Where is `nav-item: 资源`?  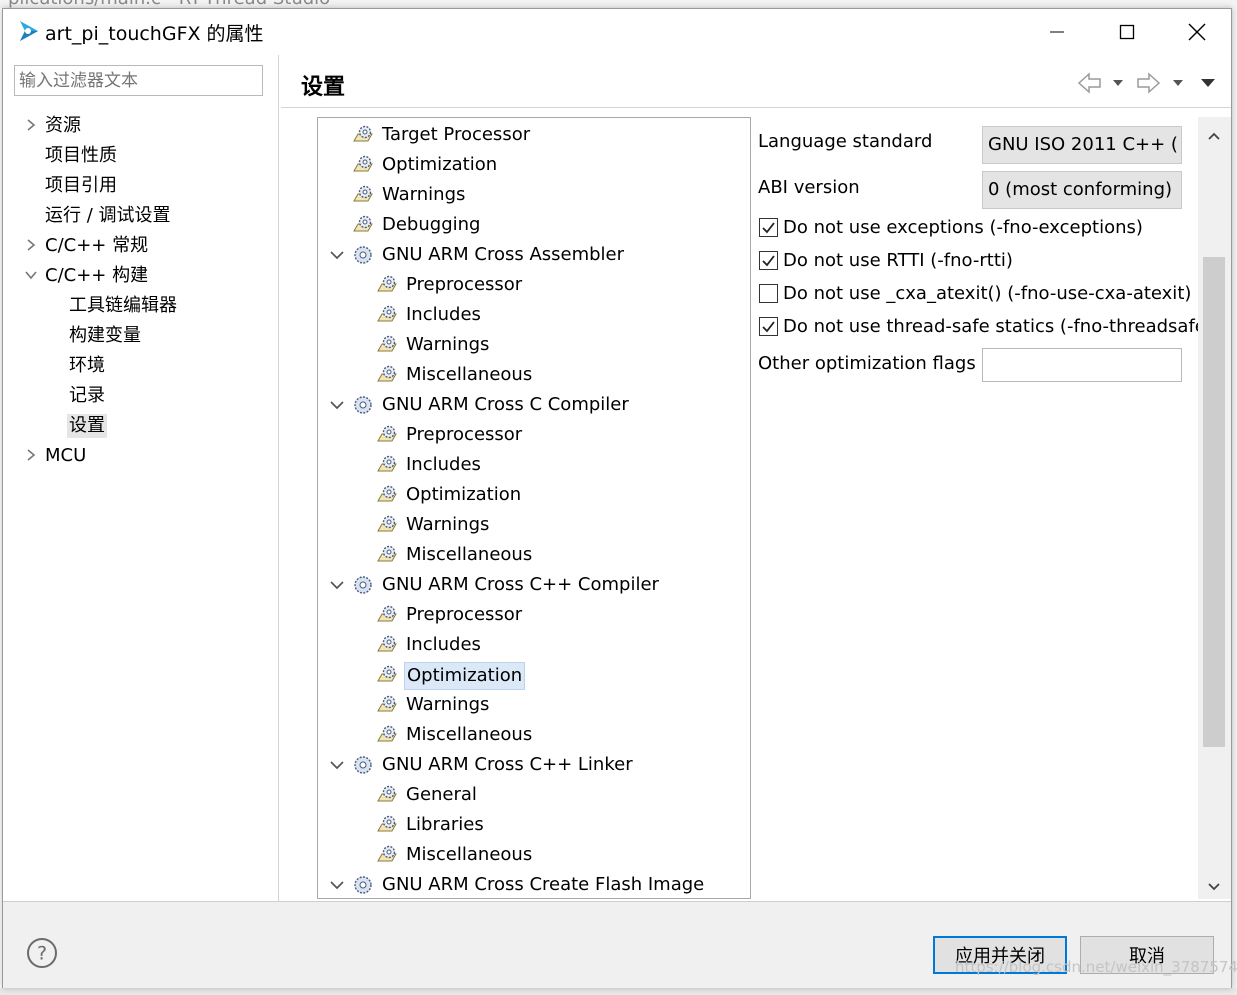 nav-item: 资源 is located at coordinates (141, 126).